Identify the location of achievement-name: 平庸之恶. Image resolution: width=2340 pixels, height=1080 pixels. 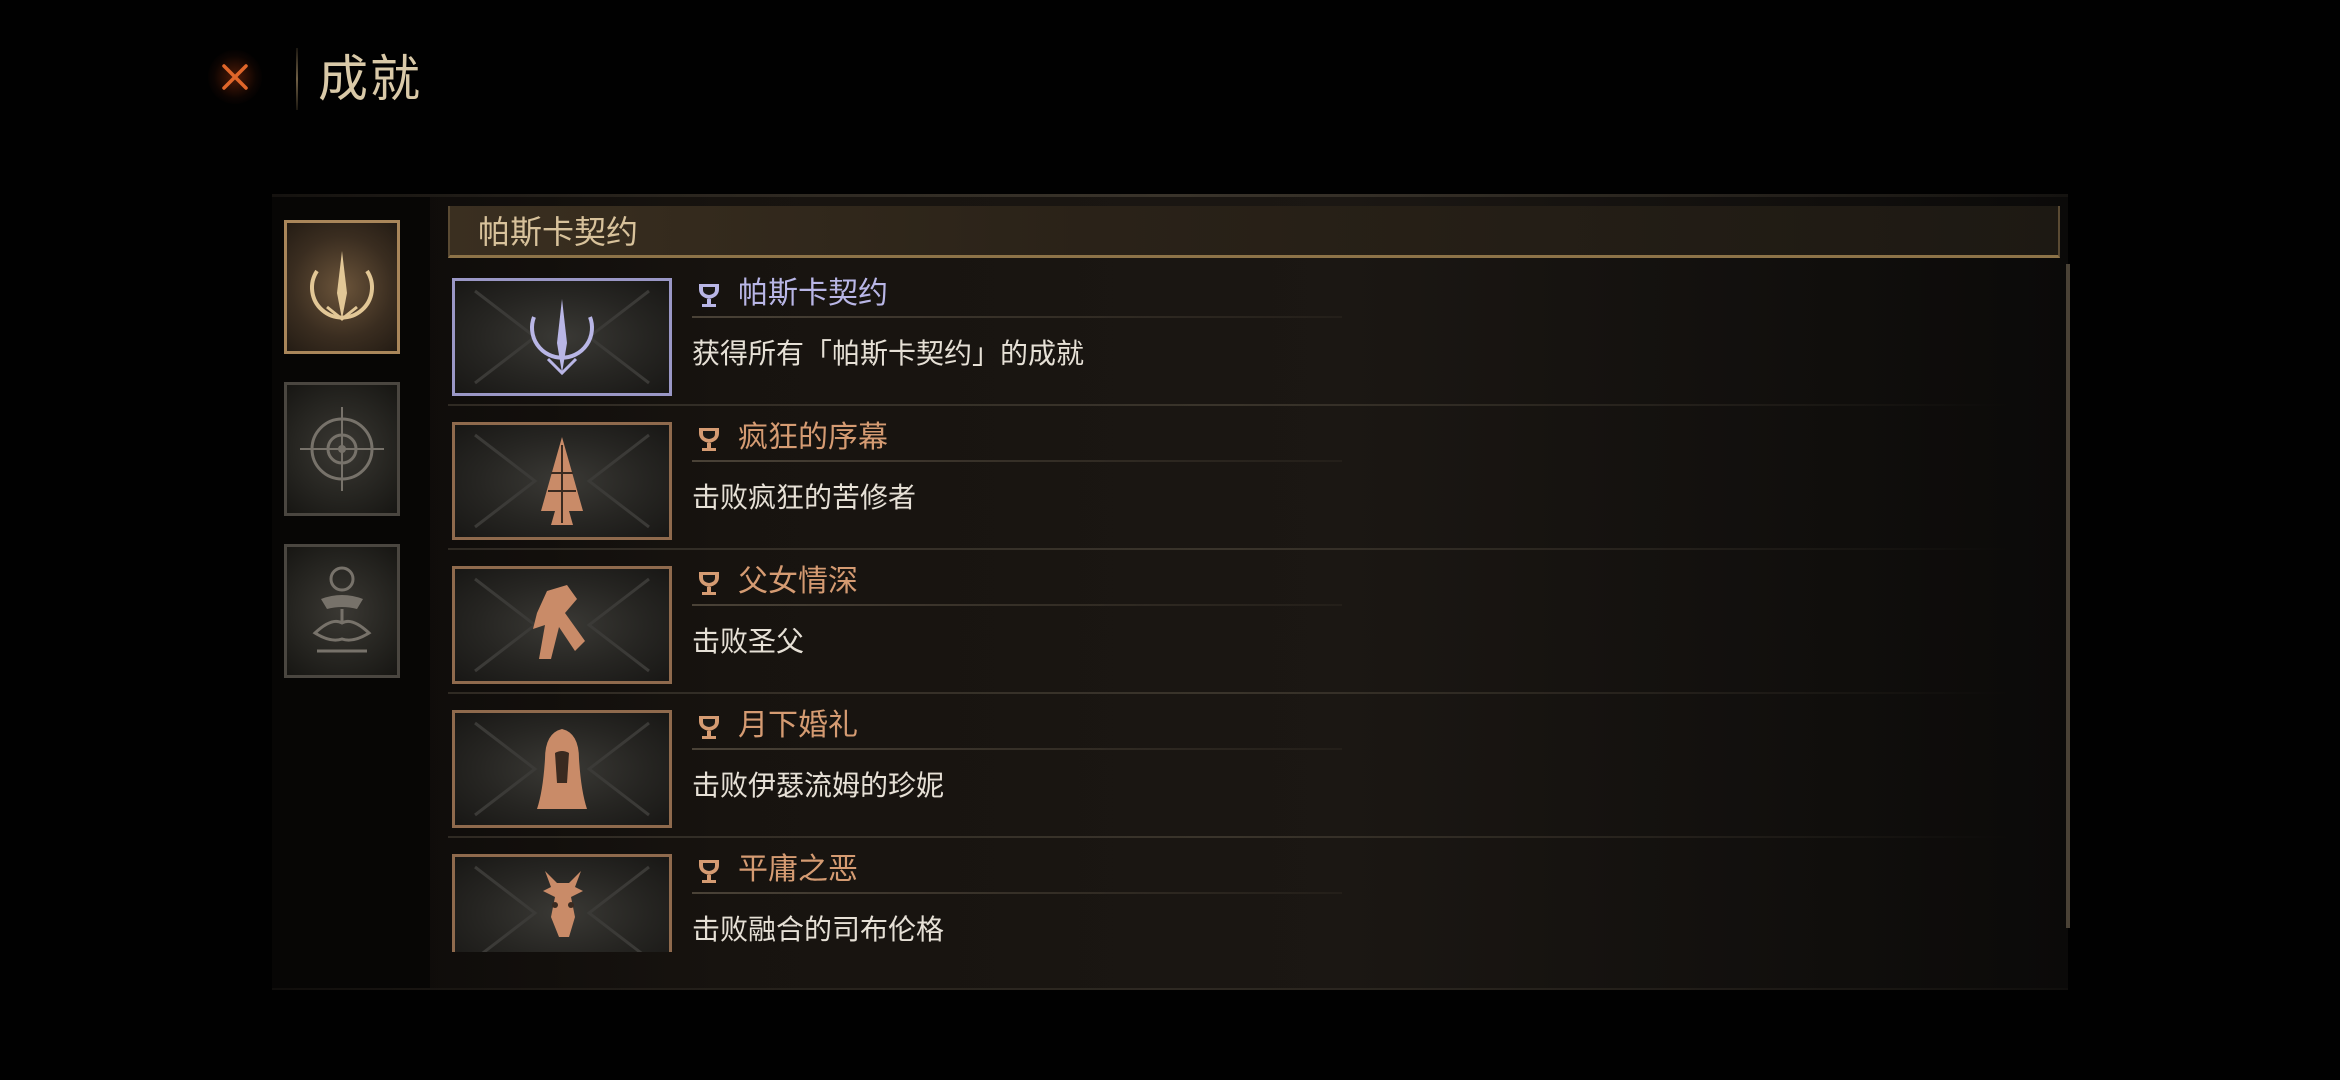
(798, 869).